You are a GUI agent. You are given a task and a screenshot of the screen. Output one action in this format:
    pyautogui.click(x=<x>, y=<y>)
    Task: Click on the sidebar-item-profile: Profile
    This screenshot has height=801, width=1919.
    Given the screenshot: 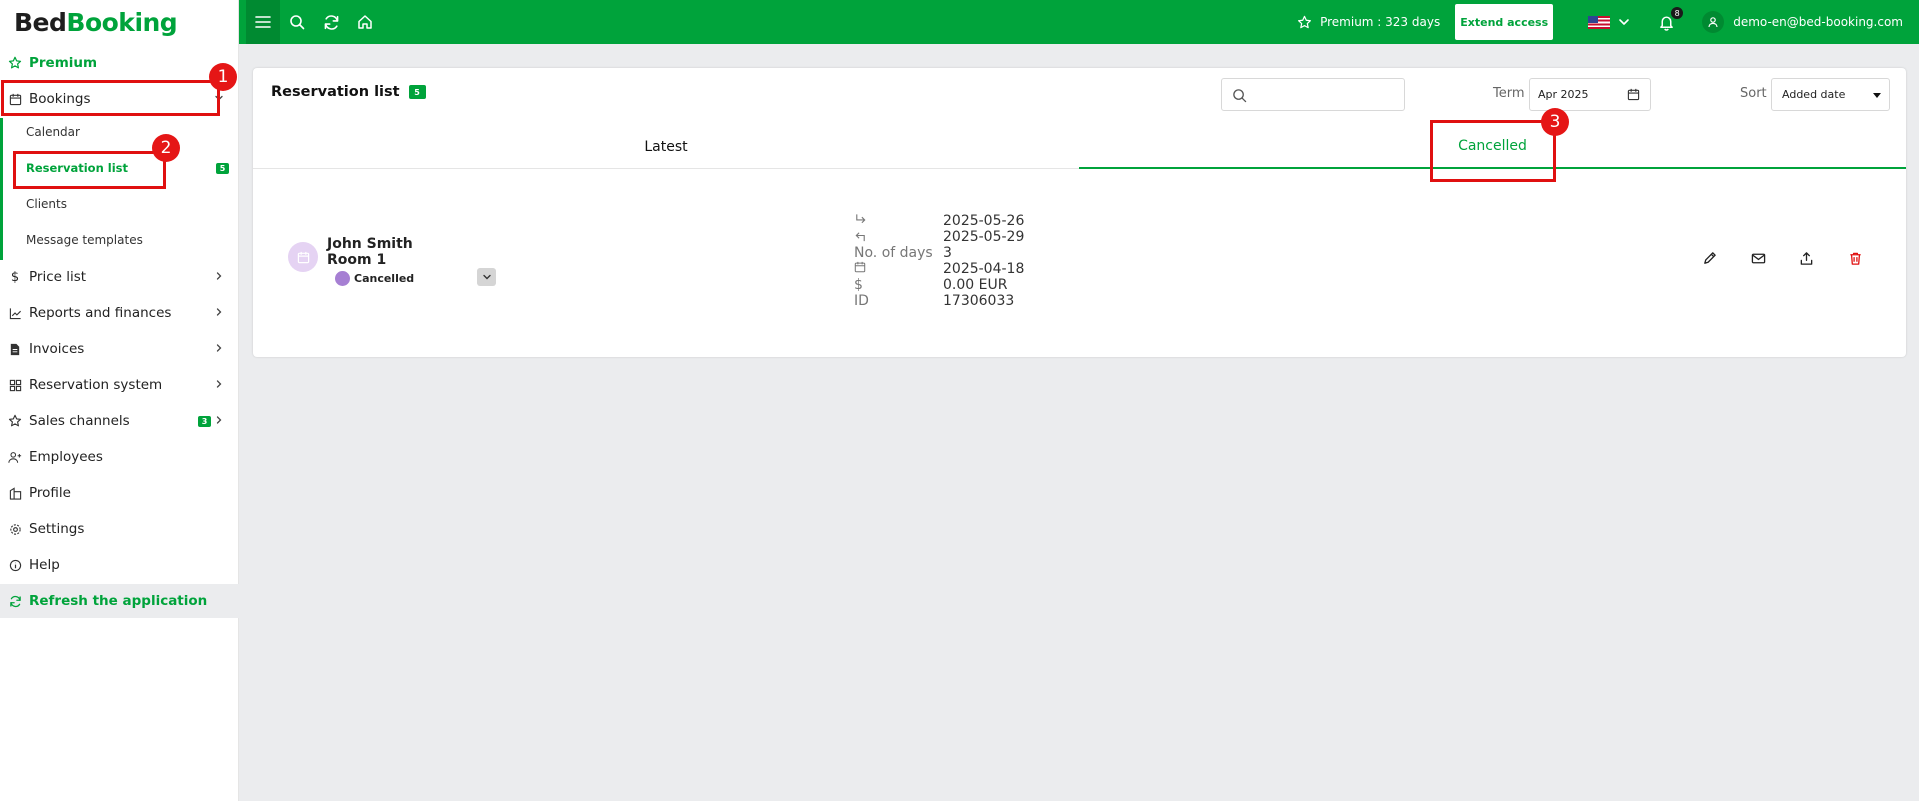 What is the action you would take?
    pyautogui.click(x=119, y=493)
    